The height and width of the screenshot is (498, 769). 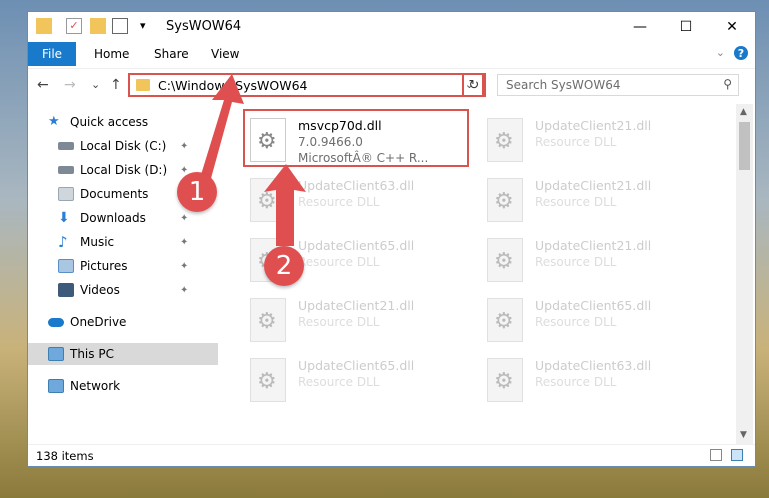 What do you see at coordinates (63, 242) in the screenshot?
I see `music-icon: ♪` at bounding box center [63, 242].